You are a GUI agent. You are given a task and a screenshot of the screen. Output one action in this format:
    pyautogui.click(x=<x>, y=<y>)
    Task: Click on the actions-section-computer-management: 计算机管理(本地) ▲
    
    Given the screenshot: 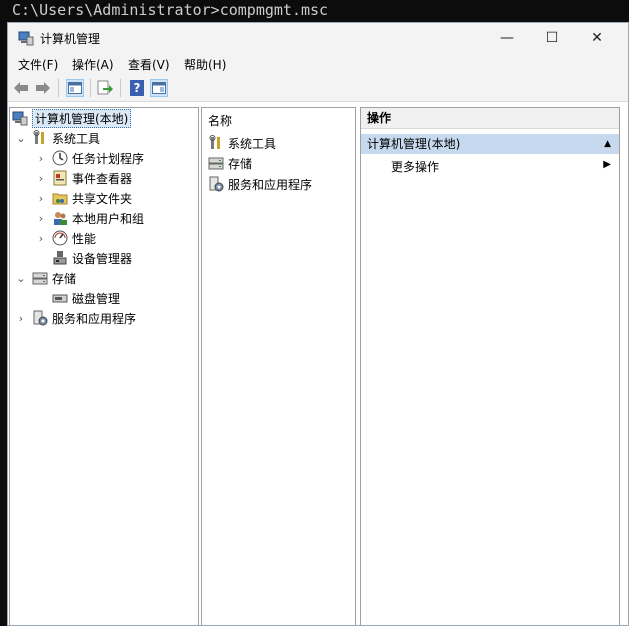 What is the action you would take?
    pyautogui.click(x=490, y=144)
    